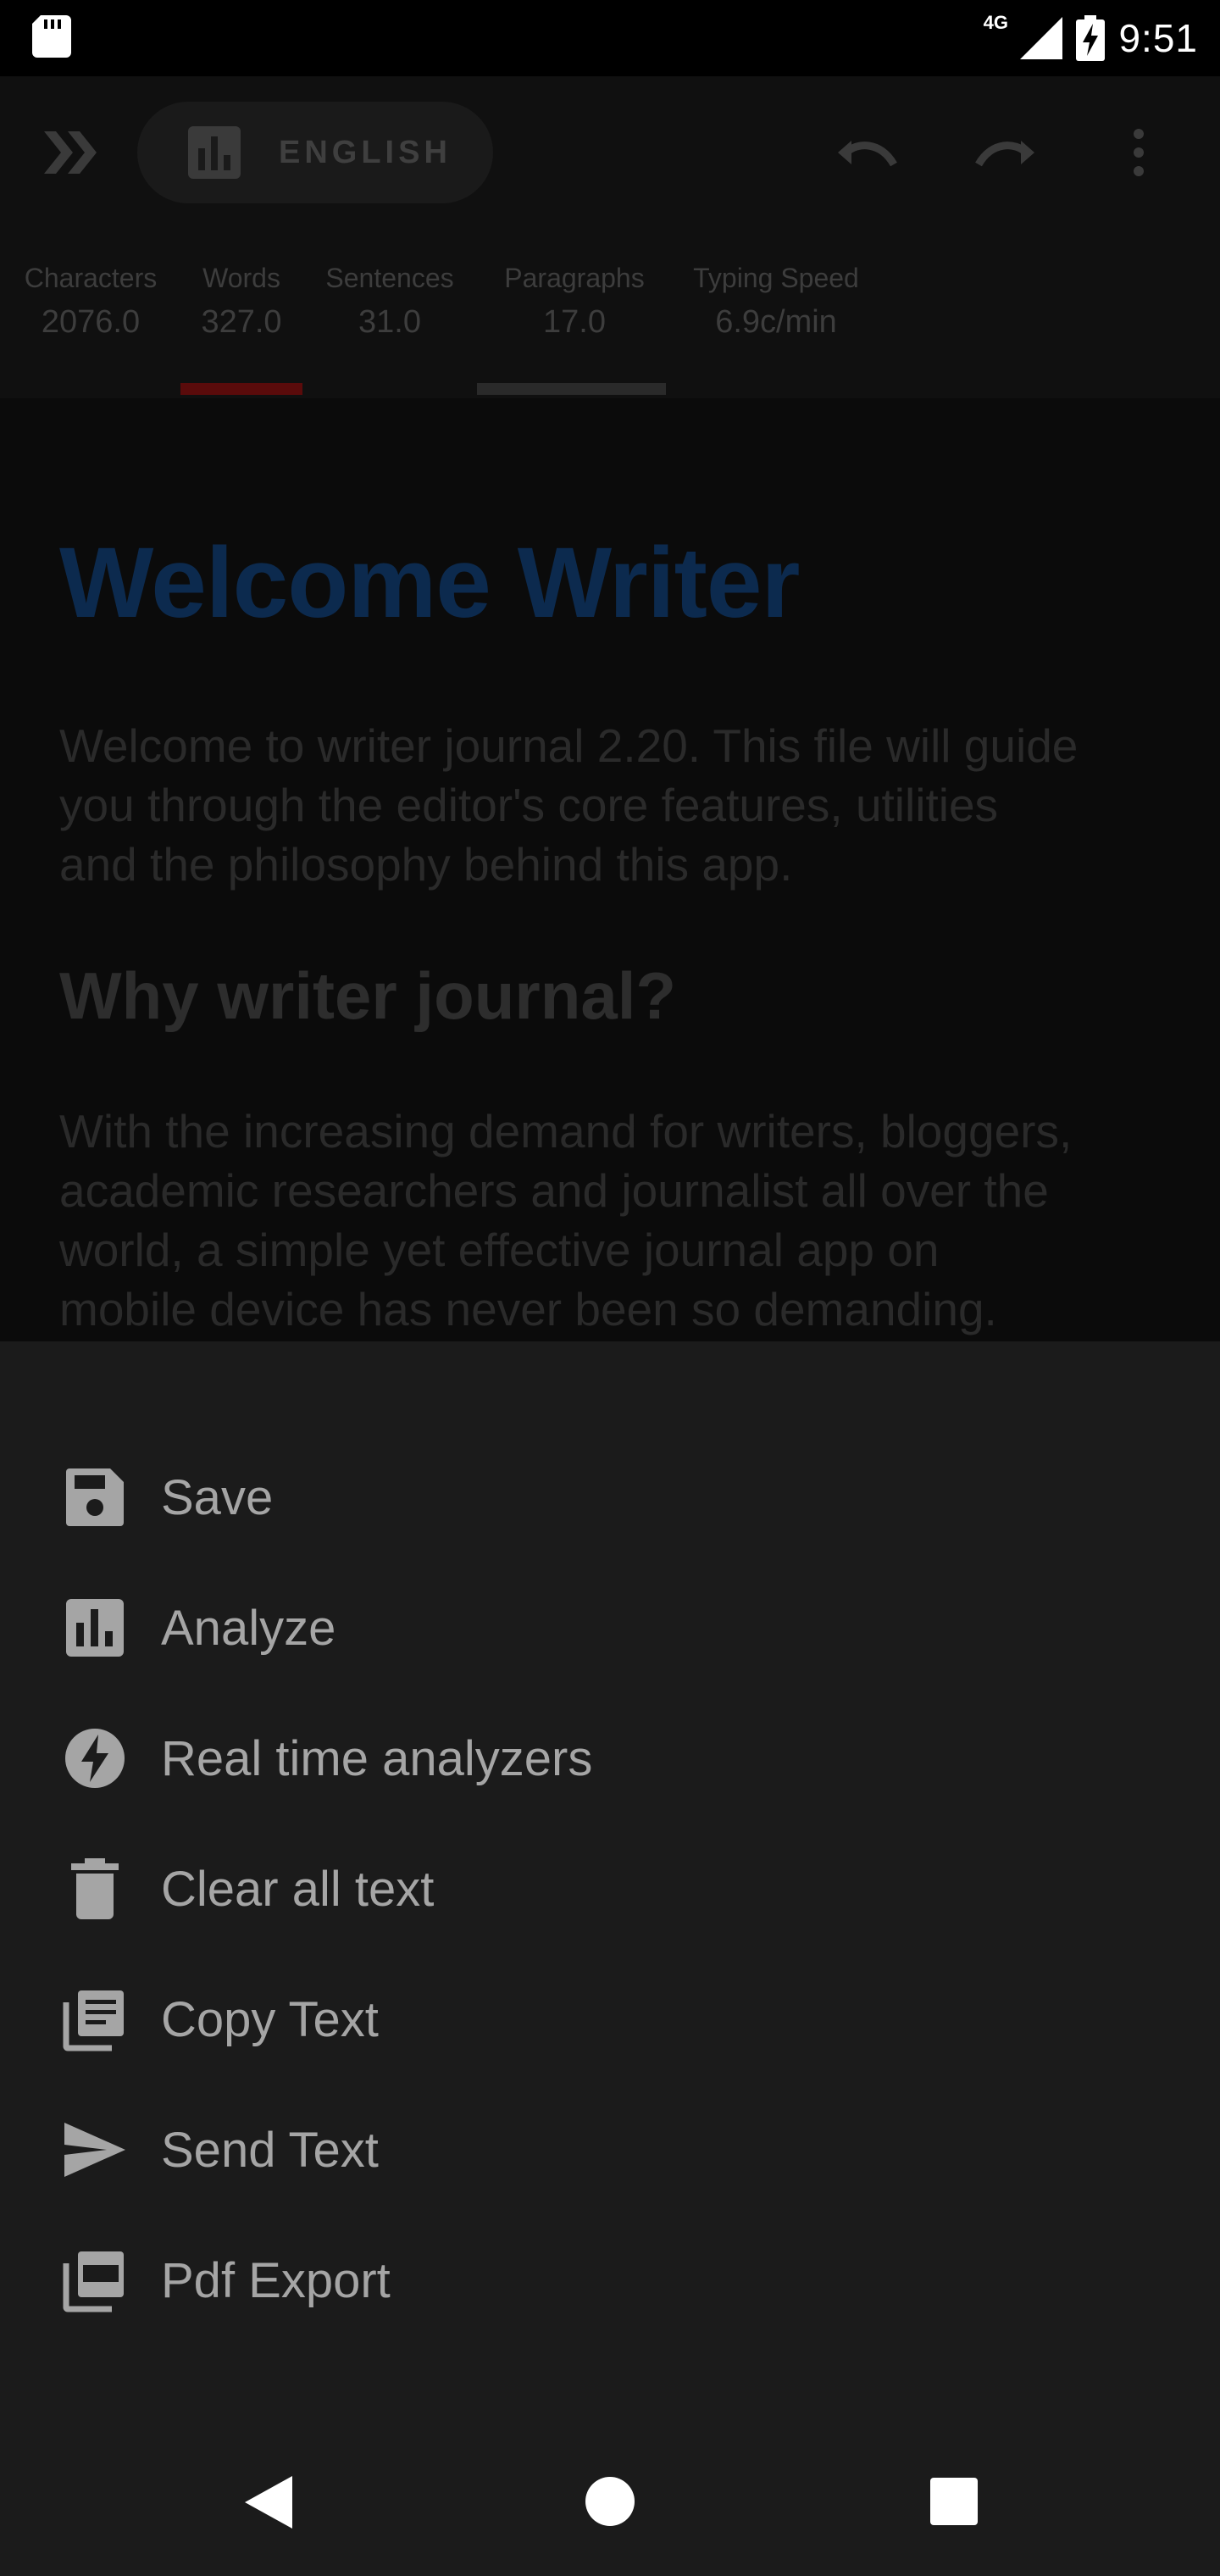 The height and width of the screenshot is (2576, 1220). What do you see at coordinates (377, 1758) in the screenshot?
I see `menu-label: Real time analyzers` at bounding box center [377, 1758].